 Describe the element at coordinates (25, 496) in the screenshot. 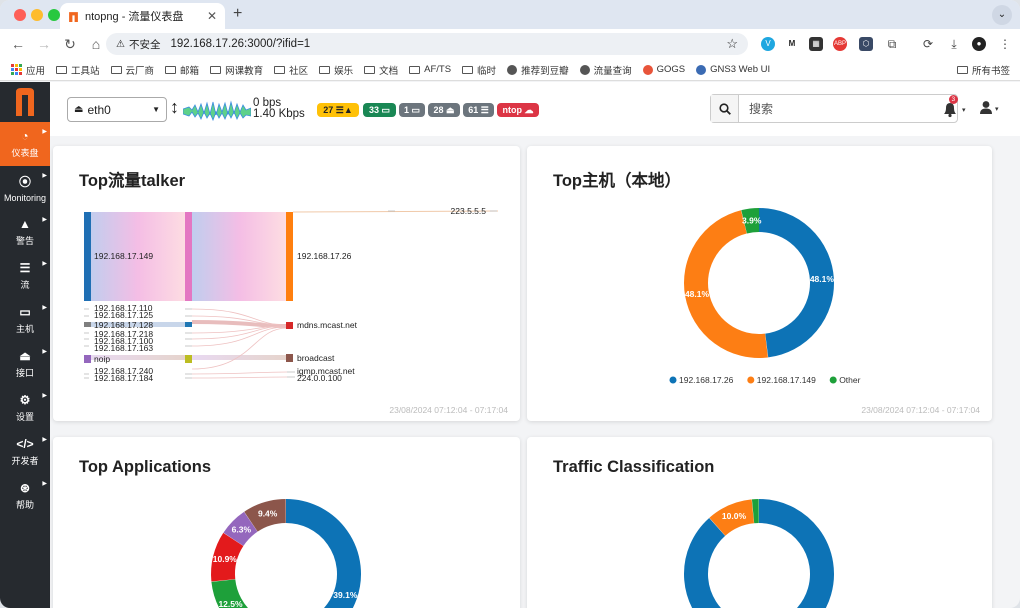

I see `sidebar-item-help: ⊛ 帮助 ▶` at that location.